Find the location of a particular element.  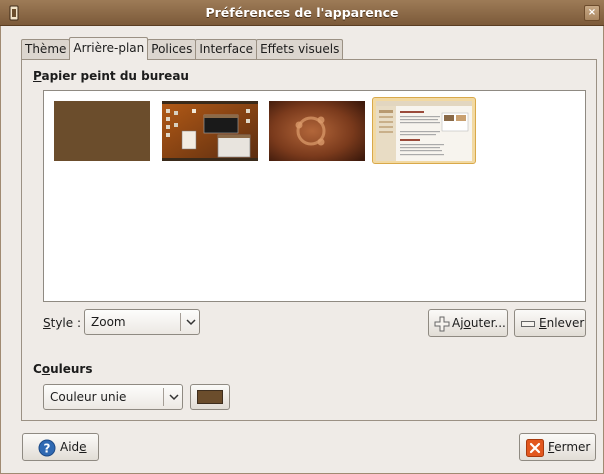

window-title: Préférences de l'apparence is located at coordinates (302, 12).